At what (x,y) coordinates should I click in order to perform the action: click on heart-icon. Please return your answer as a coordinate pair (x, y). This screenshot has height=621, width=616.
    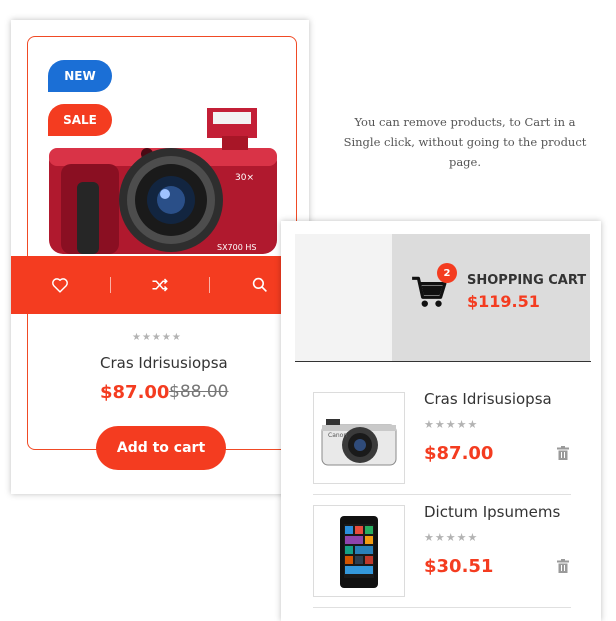
    Looking at the image, I should click on (60, 285).